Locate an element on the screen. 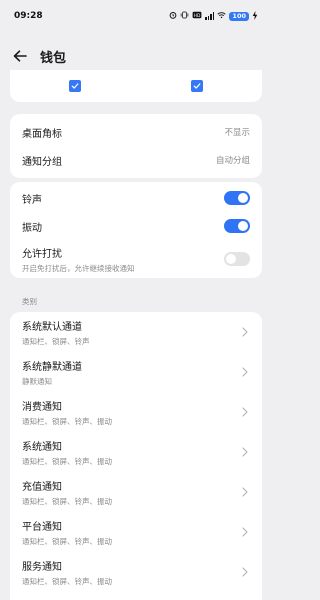  allow-disturb-toggle is located at coordinates (237, 259).